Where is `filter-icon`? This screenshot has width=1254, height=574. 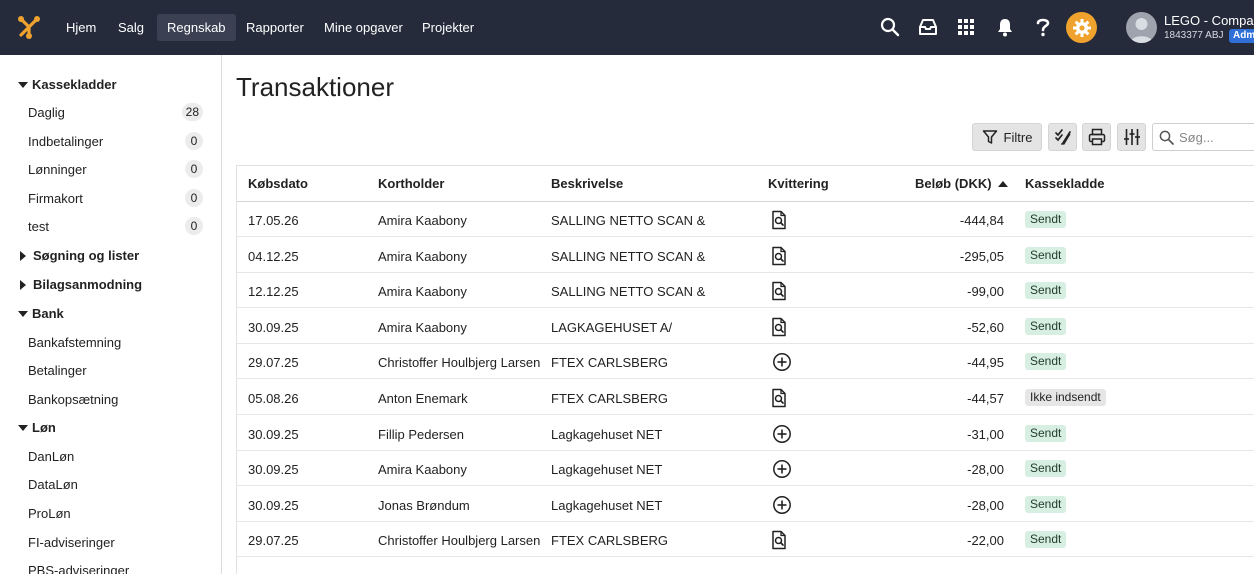 filter-icon is located at coordinates (989, 137).